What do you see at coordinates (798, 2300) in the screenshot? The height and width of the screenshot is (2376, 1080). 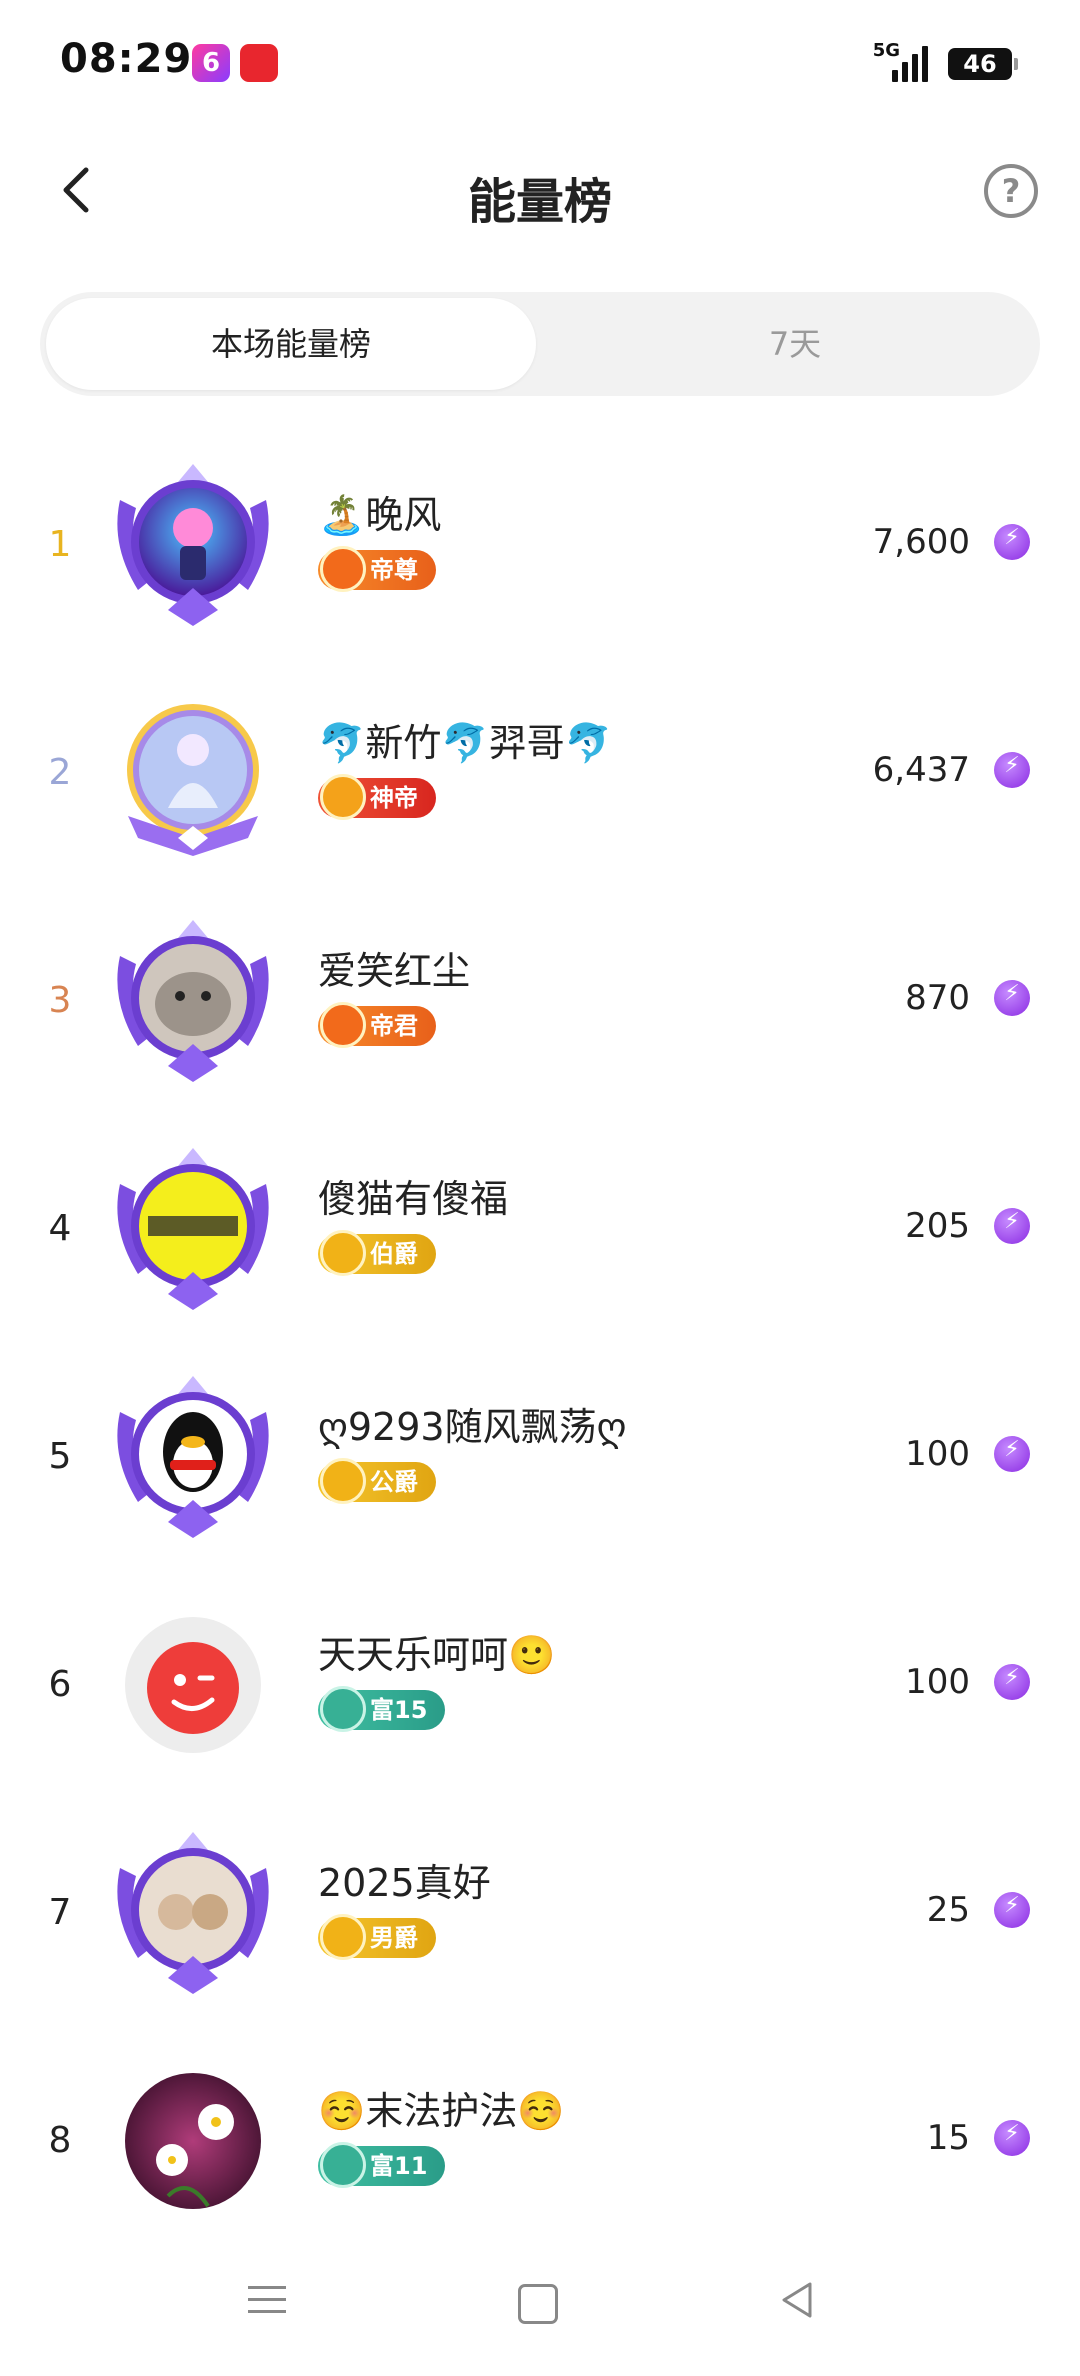 I see `back-triangle-icon` at bounding box center [798, 2300].